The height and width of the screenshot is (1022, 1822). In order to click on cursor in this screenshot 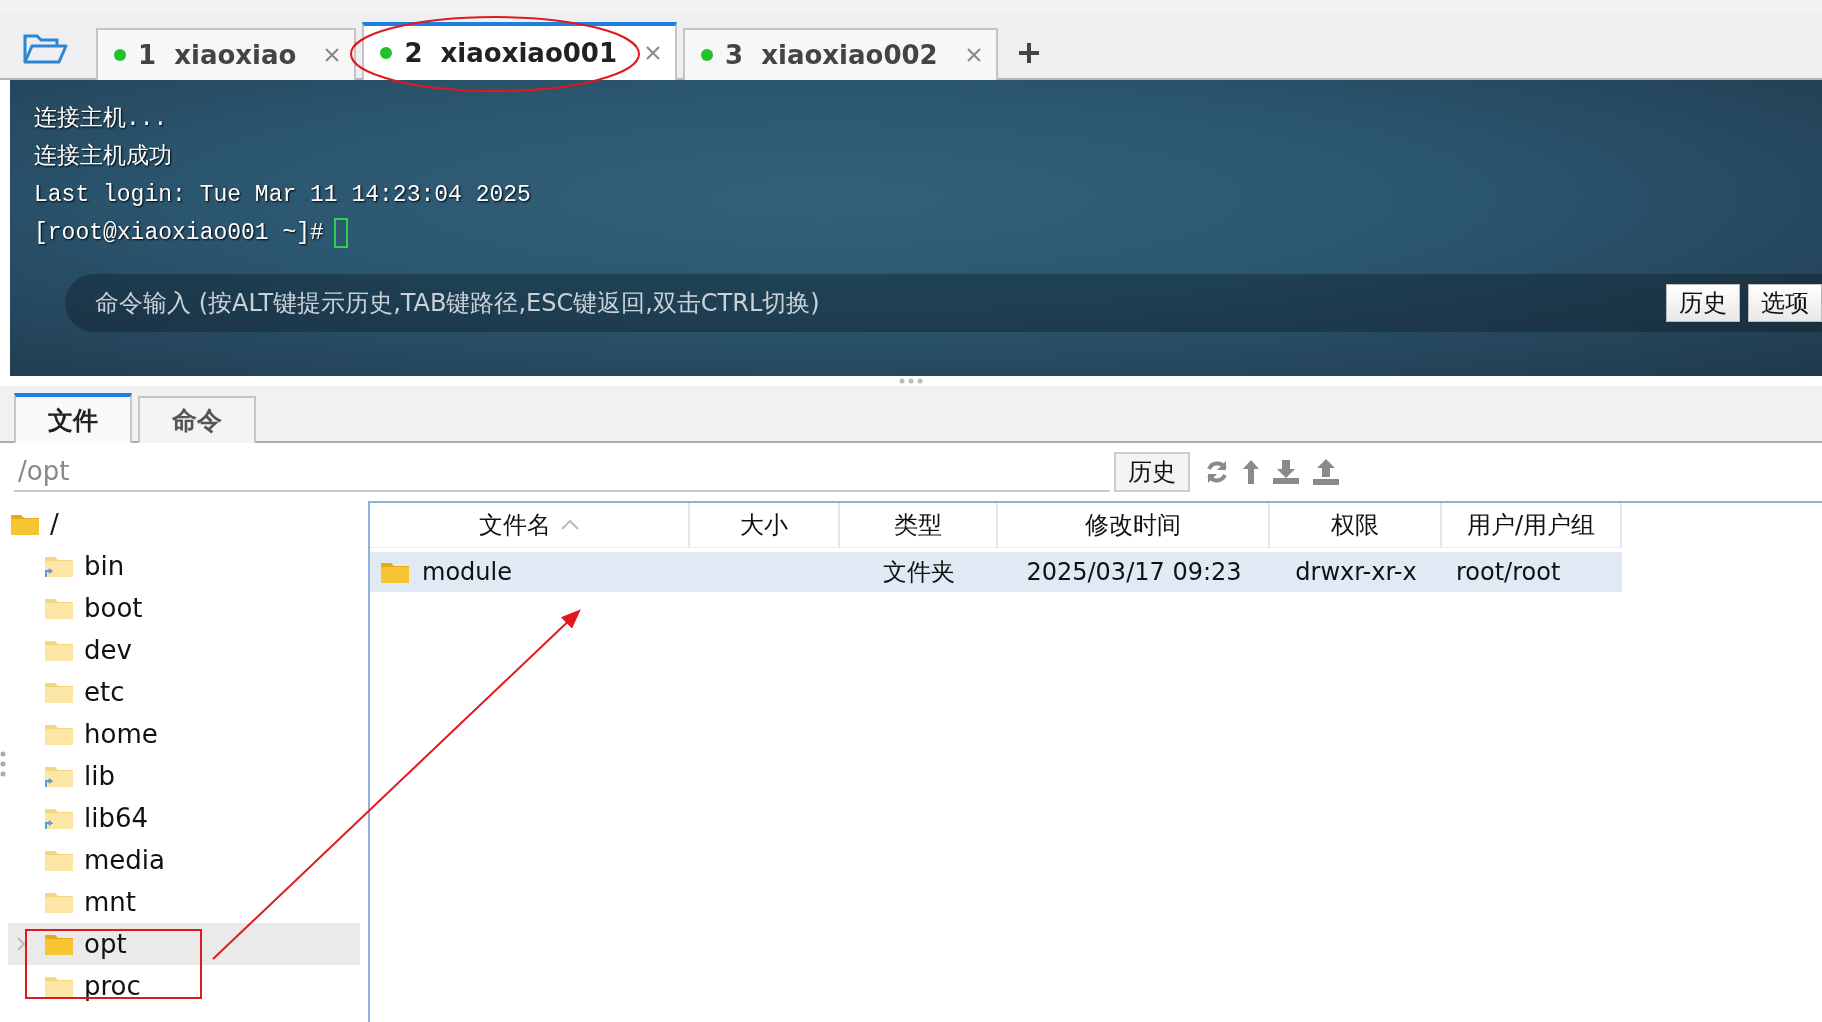, I will do `click(340, 233)`.